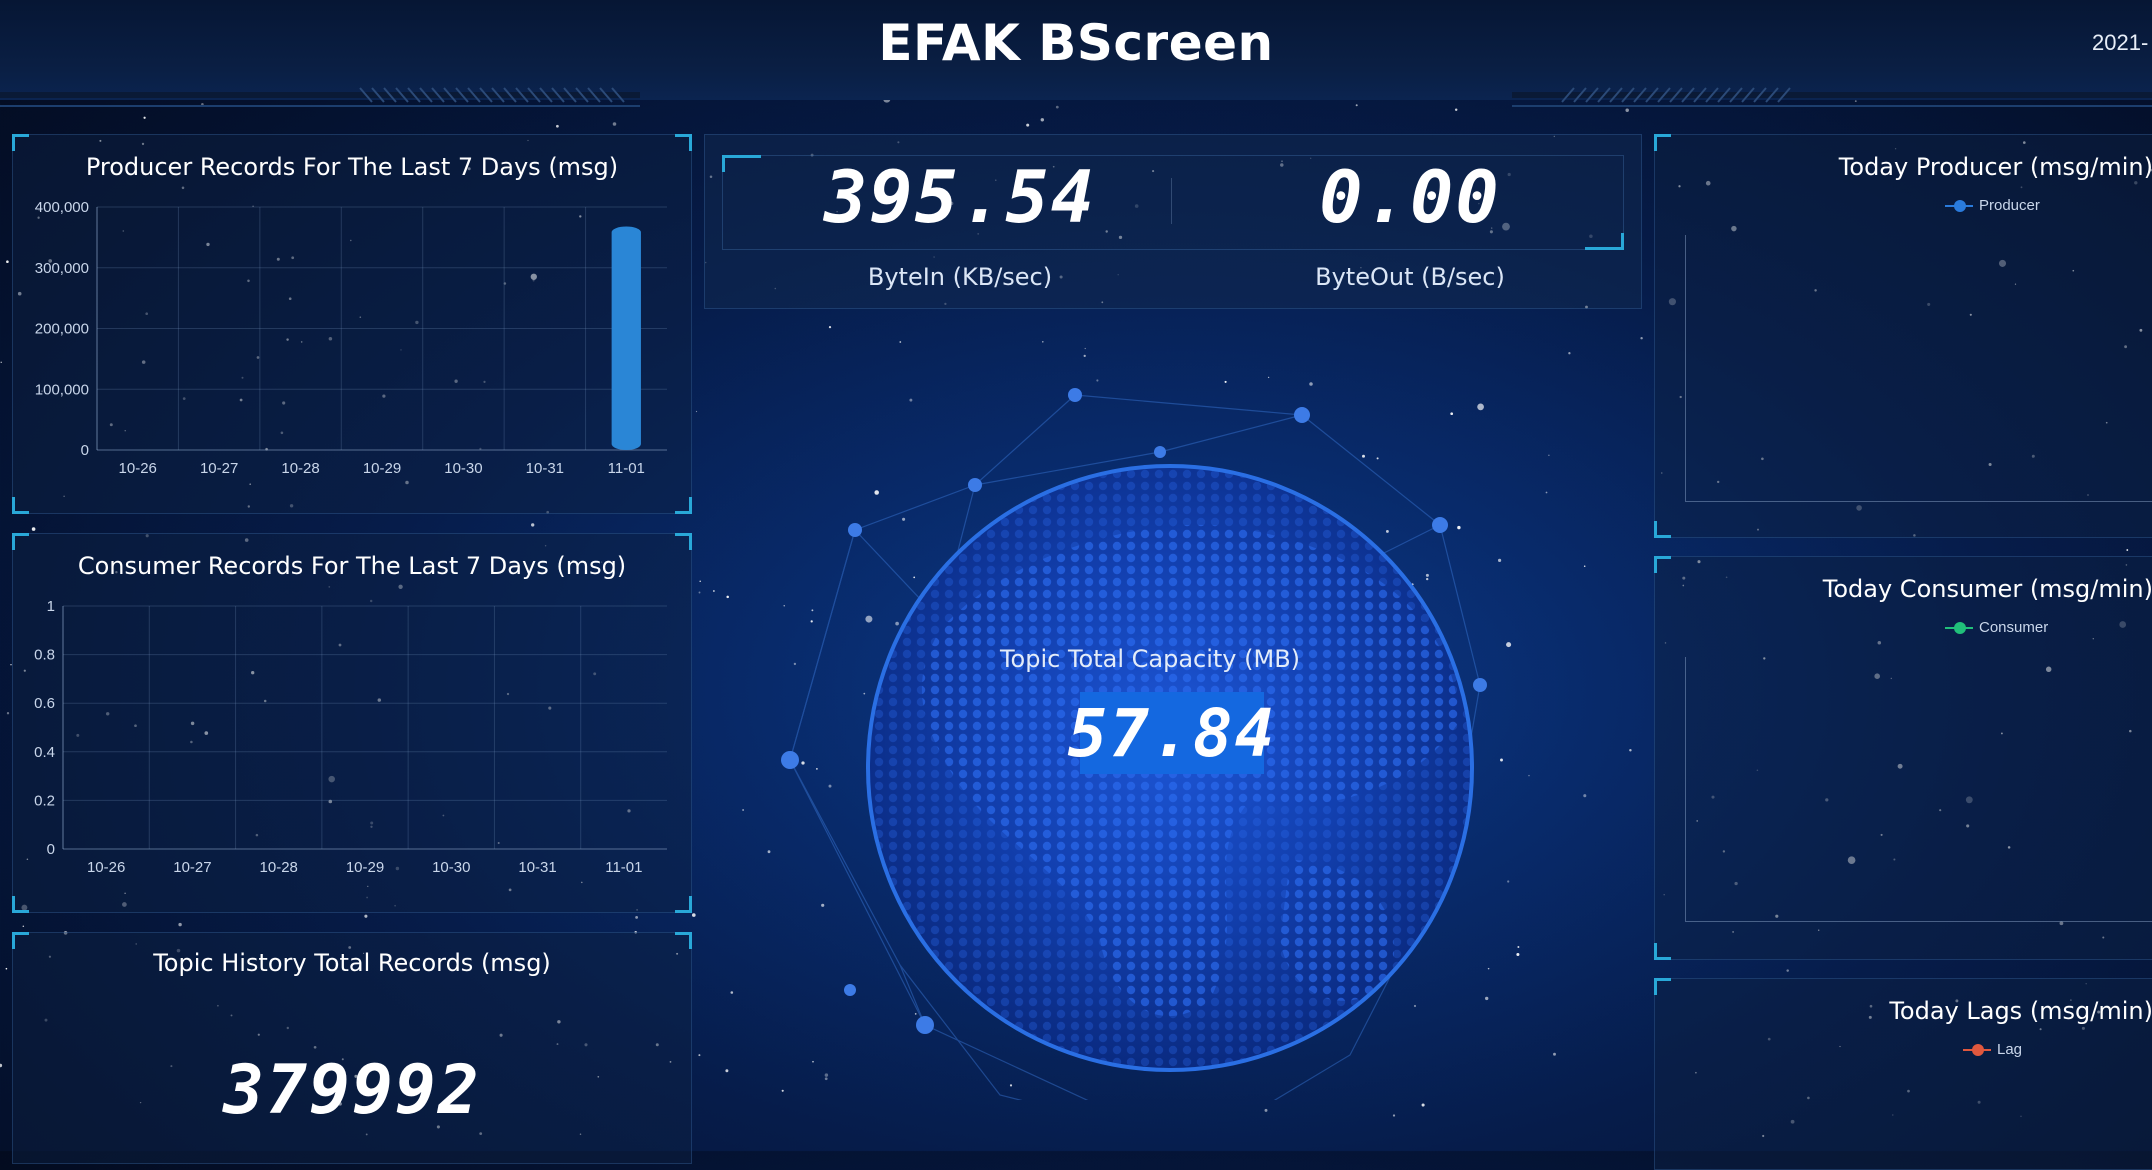  Describe the element at coordinates (51, 606) in the screenshot. I see `y-tick-label: 1` at that location.